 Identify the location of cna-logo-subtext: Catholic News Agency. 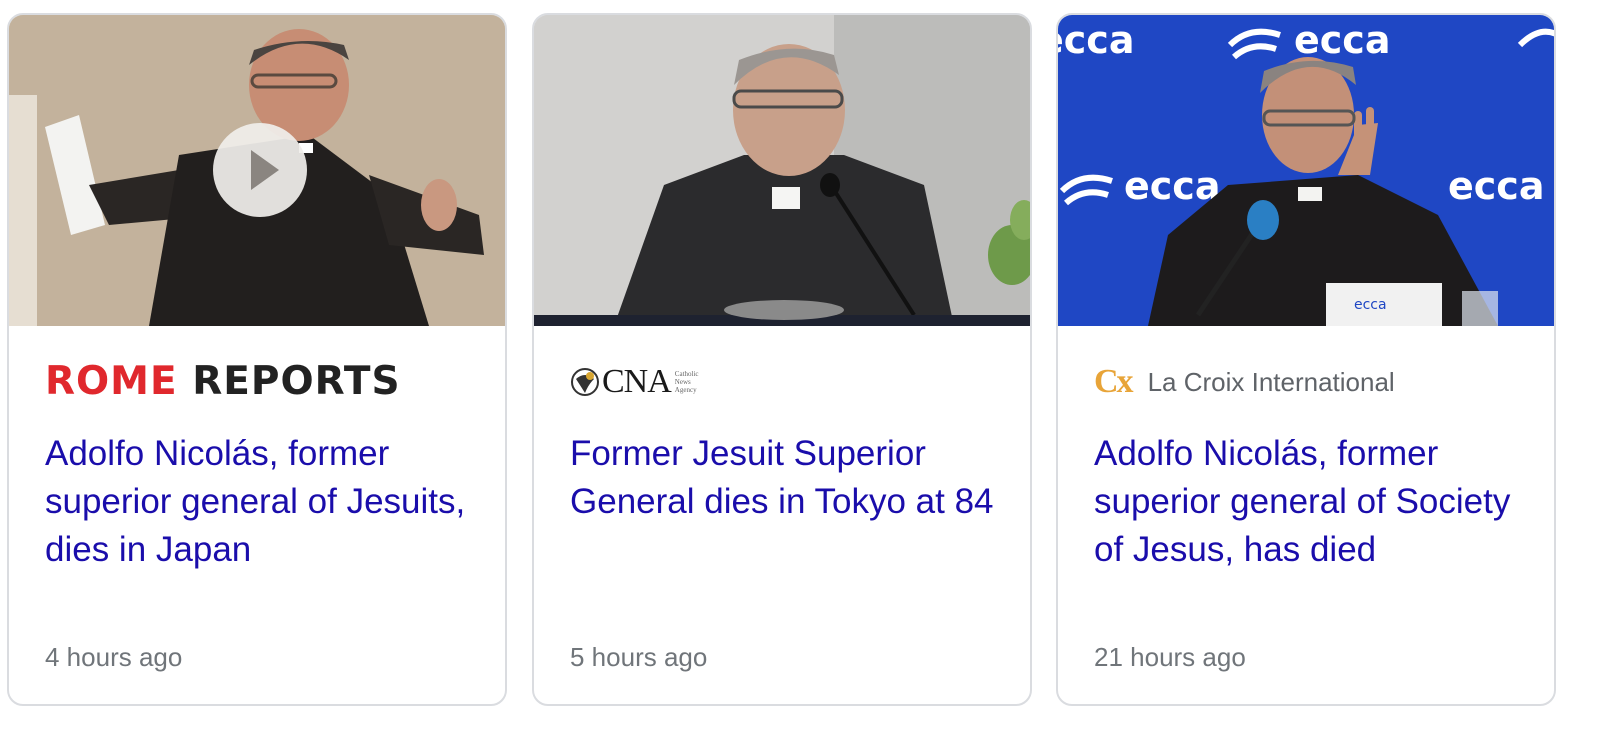
(686, 382).